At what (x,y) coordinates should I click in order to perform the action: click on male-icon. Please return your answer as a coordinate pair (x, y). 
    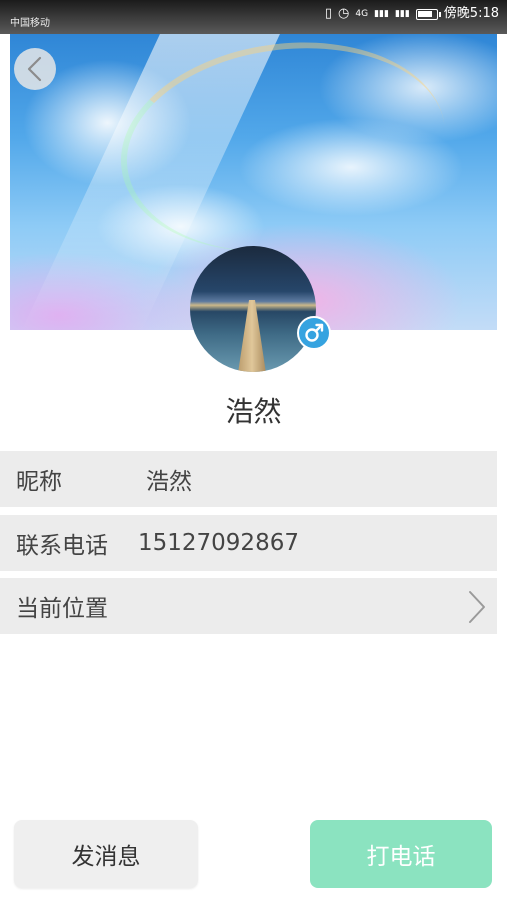
    Looking at the image, I should click on (314, 333).